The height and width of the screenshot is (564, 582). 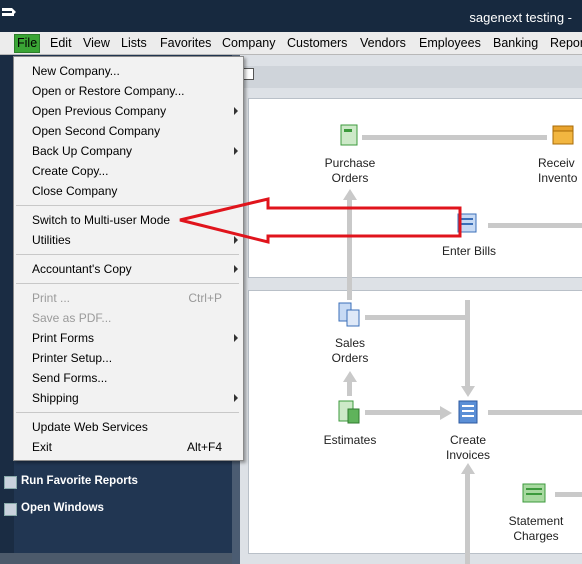 I want to click on annotation-arrow-icon, so click(x=320, y=220).